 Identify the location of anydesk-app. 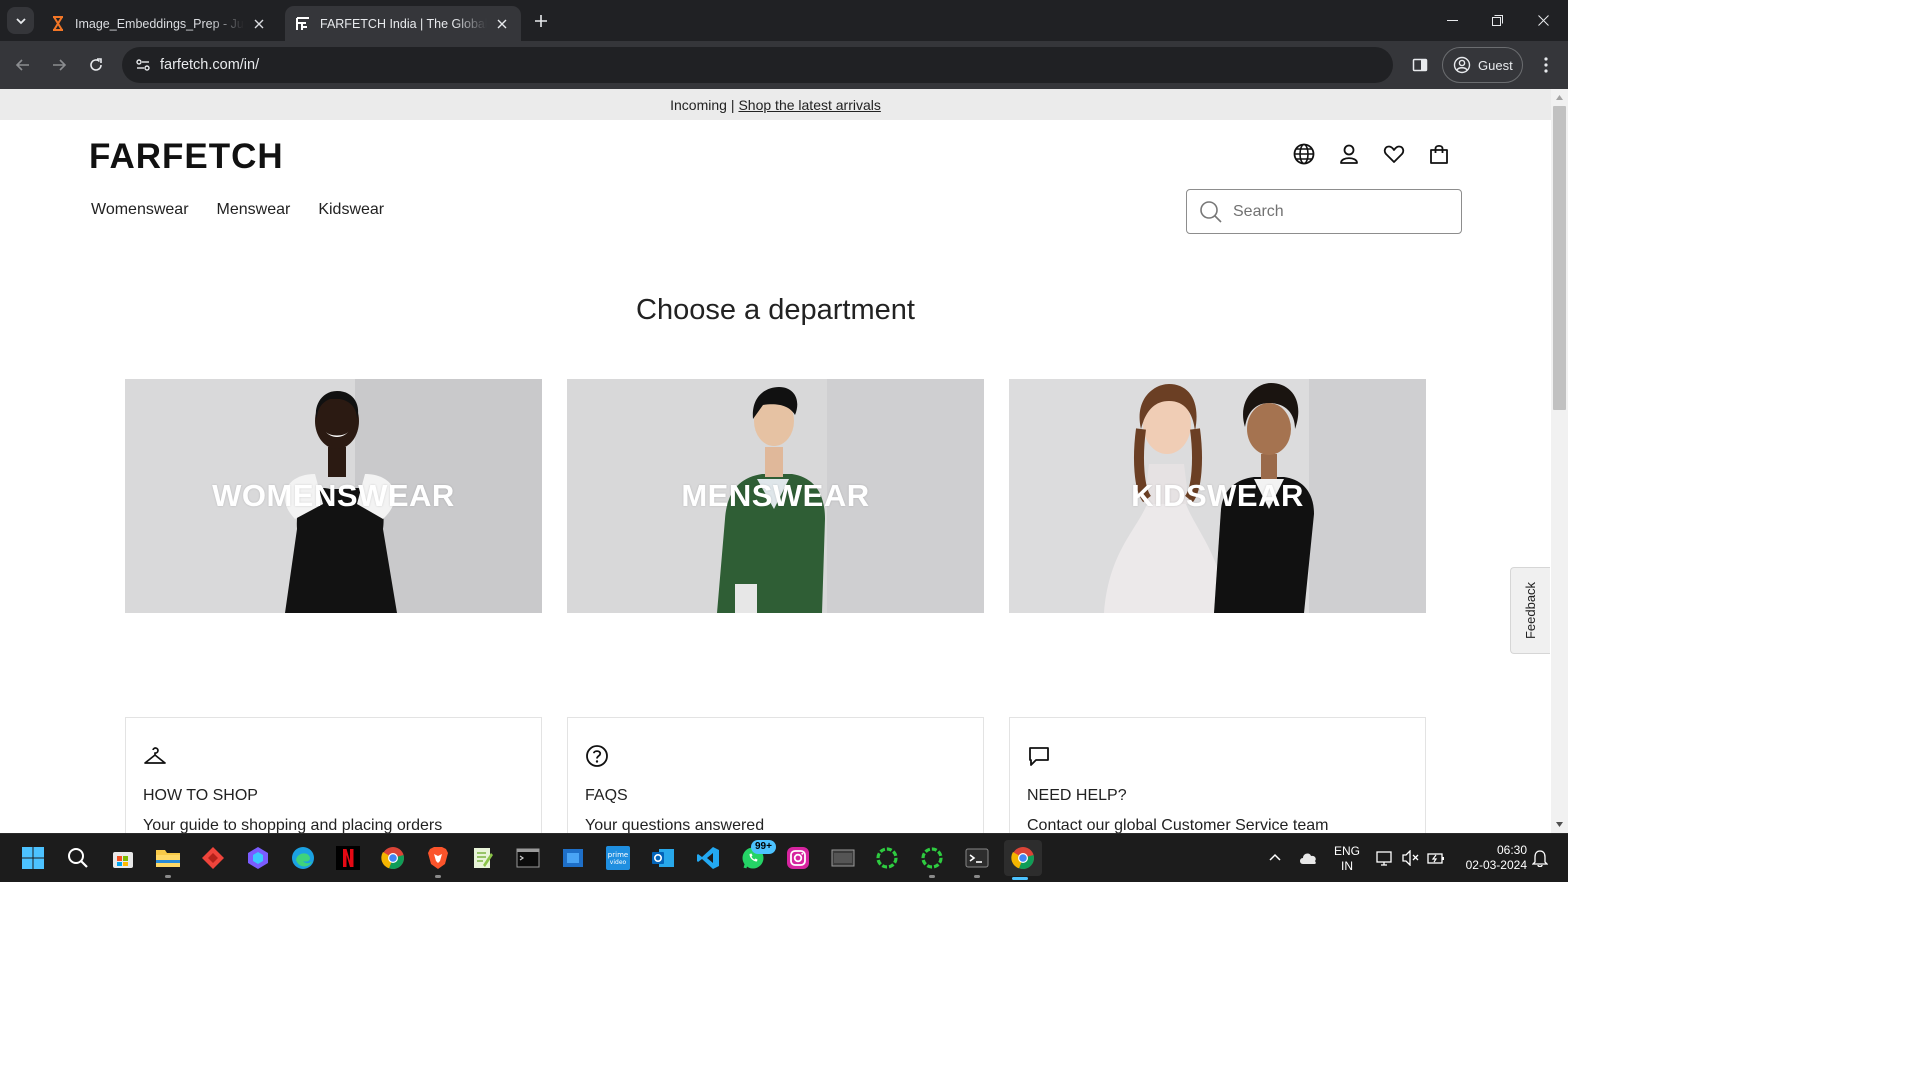
(213, 858).